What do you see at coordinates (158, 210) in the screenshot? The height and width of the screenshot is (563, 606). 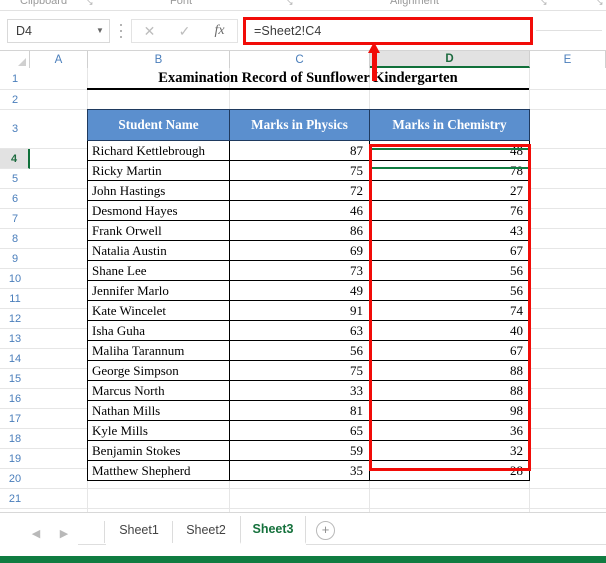 I see `cell-student-name: Desmond Hayes` at bounding box center [158, 210].